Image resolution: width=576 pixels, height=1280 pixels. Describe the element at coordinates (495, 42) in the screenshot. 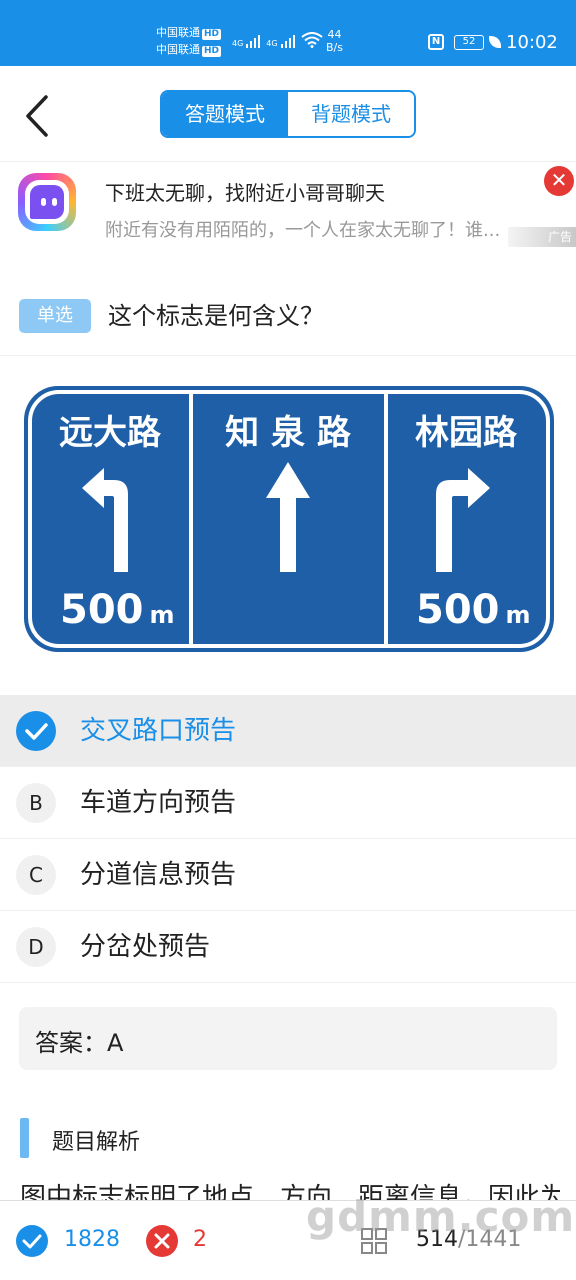

I see `eco-leaf-icon` at that location.